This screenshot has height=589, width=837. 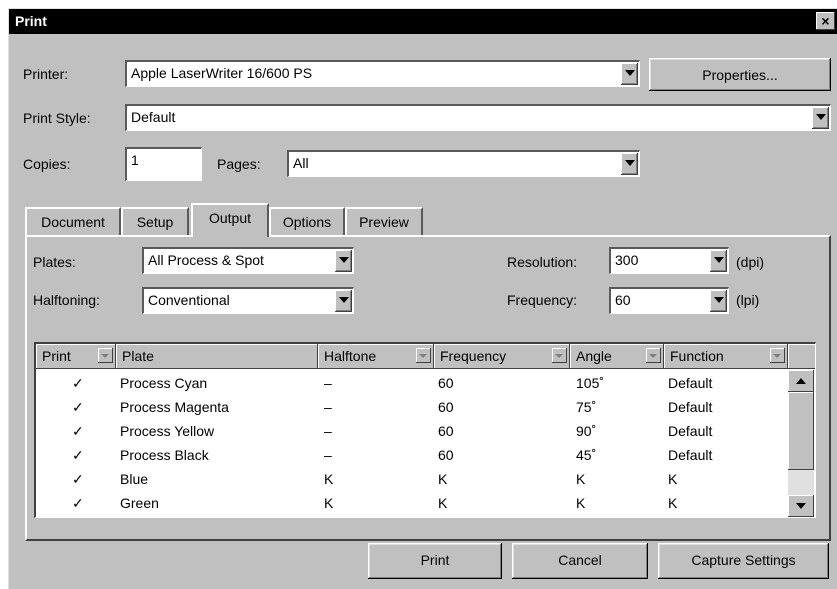 What do you see at coordinates (580, 561) in the screenshot?
I see `cancel-button: Cancel` at bounding box center [580, 561].